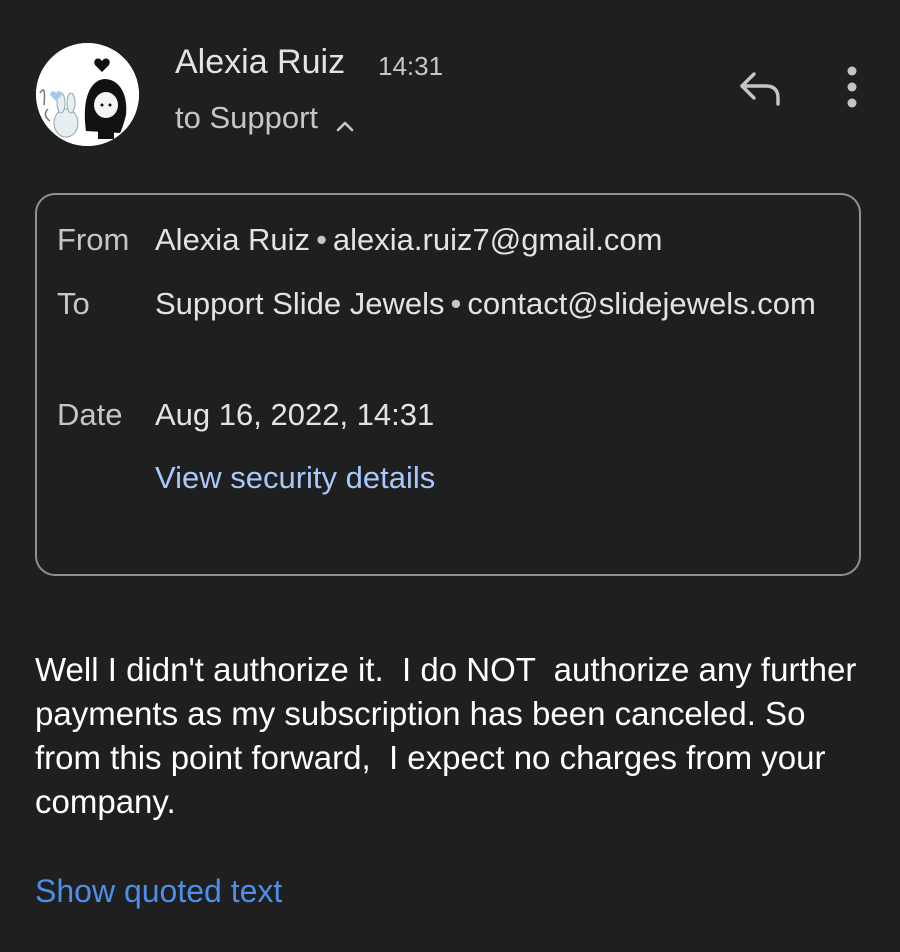  What do you see at coordinates (411, 66) in the screenshot?
I see `message-time: 14:31` at bounding box center [411, 66].